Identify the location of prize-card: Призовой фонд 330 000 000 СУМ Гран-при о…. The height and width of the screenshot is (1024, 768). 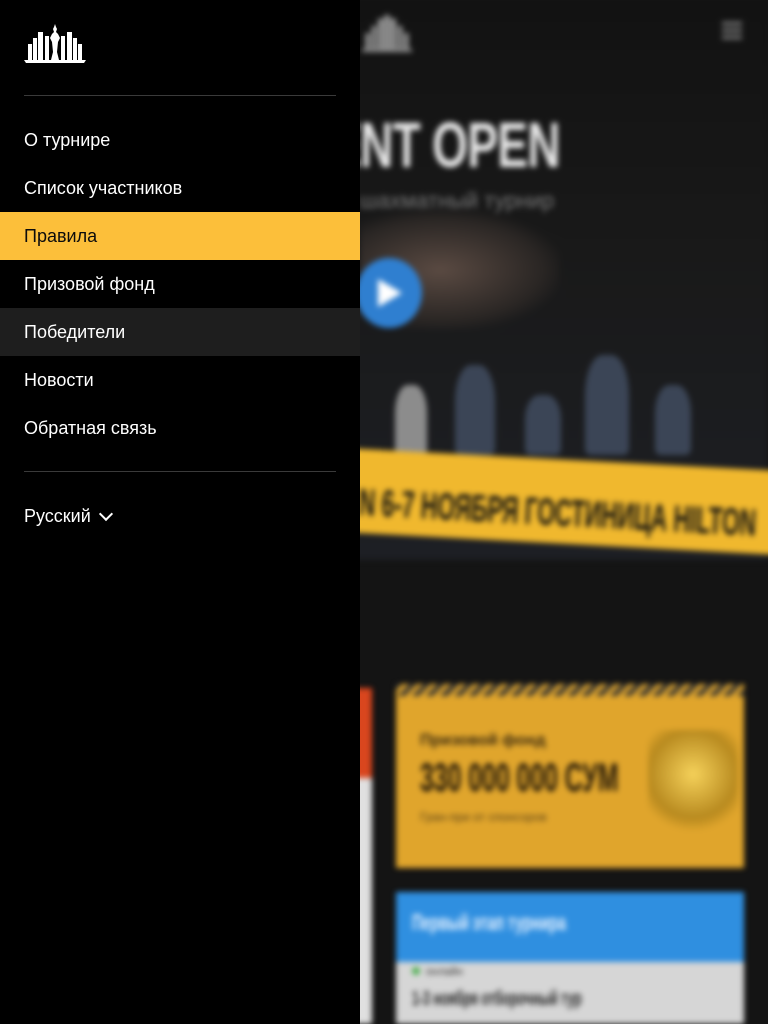
(570, 776).